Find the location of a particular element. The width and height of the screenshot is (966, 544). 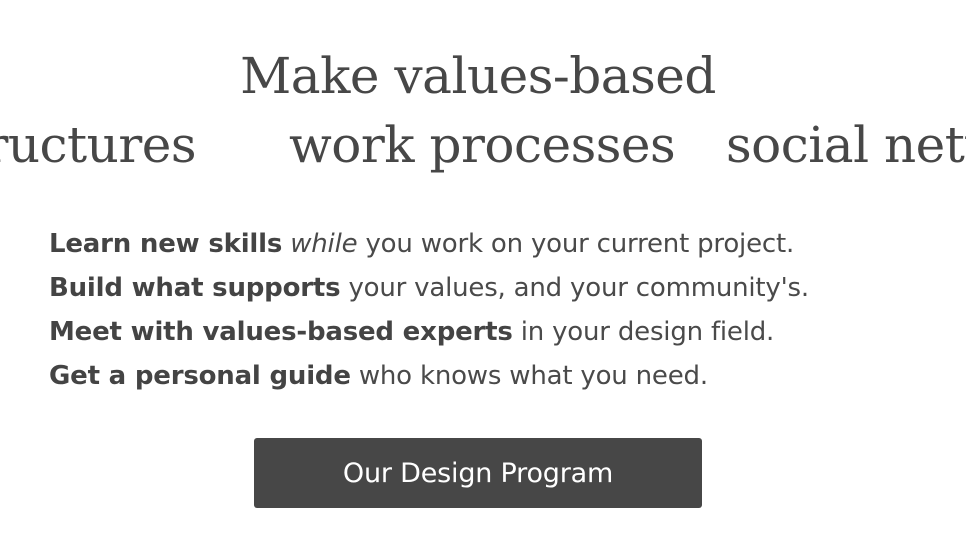

benefit-emphasis: while is located at coordinates (324, 244).